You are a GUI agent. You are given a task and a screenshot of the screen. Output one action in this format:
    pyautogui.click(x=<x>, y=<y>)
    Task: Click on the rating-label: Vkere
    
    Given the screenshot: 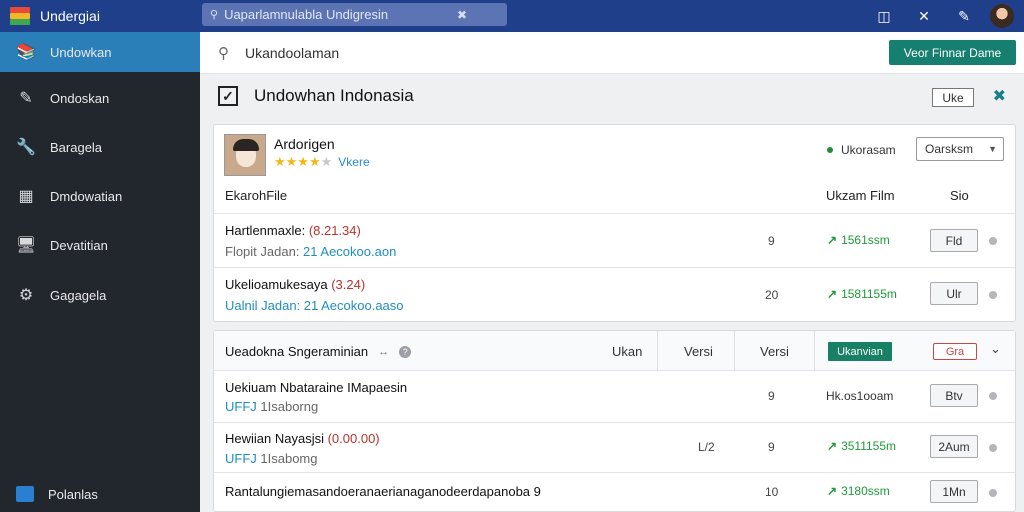 What is the action you would take?
    pyautogui.click(x=353, y=162)
    